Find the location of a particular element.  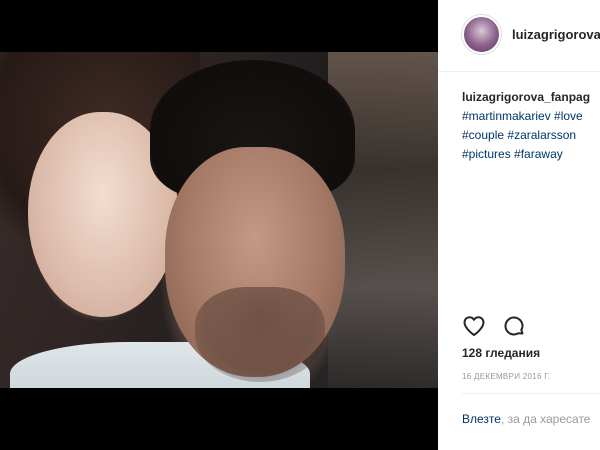

post-header: luizagrigorova is located at coordinates (519, 36).